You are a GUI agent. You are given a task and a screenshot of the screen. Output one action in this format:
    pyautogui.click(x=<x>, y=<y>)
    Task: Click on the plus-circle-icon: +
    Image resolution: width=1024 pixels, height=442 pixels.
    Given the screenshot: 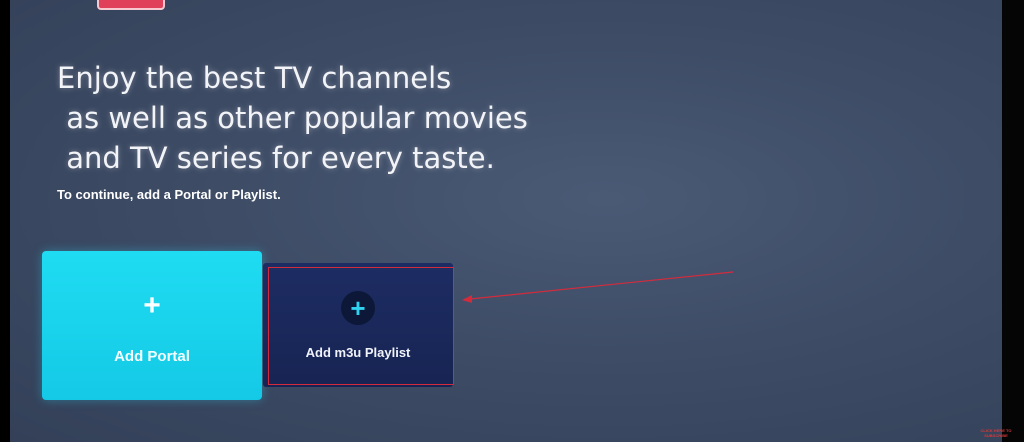 What is the action you would take?
    pyautogui.click(x=358, y=308)
    